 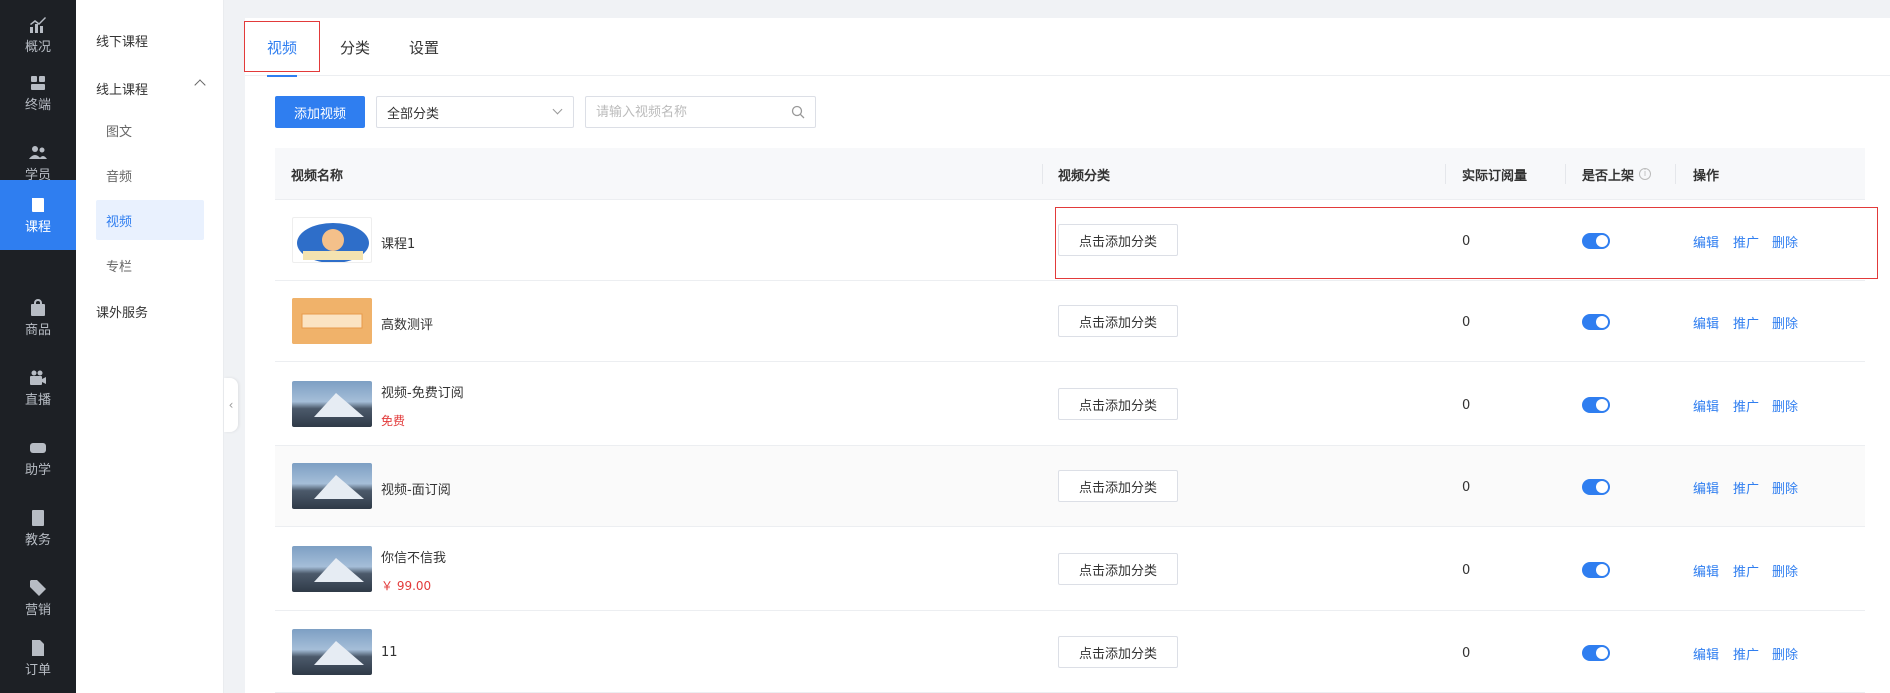 I want to click on rail-item-terminal: 终端, so click(x=38, y=93).